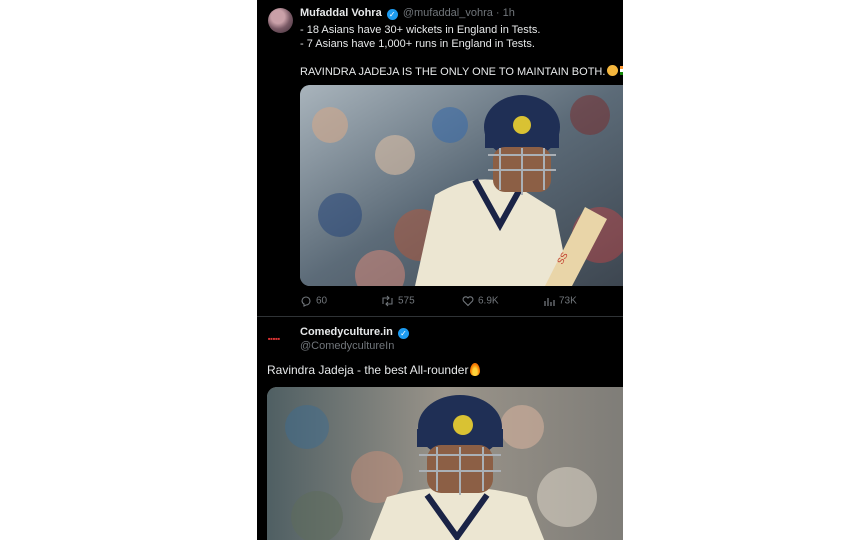  Describe the element at coordinates (274, 338) in the screenshot. I see `logo-text-mark: ■■■■■` at that location.